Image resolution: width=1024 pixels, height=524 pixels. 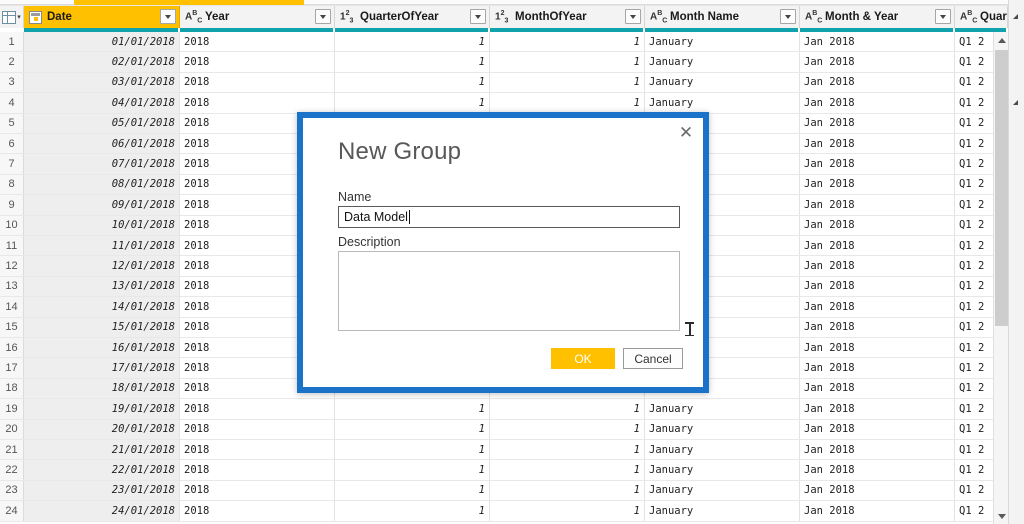 What do you see at coordinates (102, 470) in the screenshot?
I see `cell-date: 22/01/2018` at bounding box center [102, 470].